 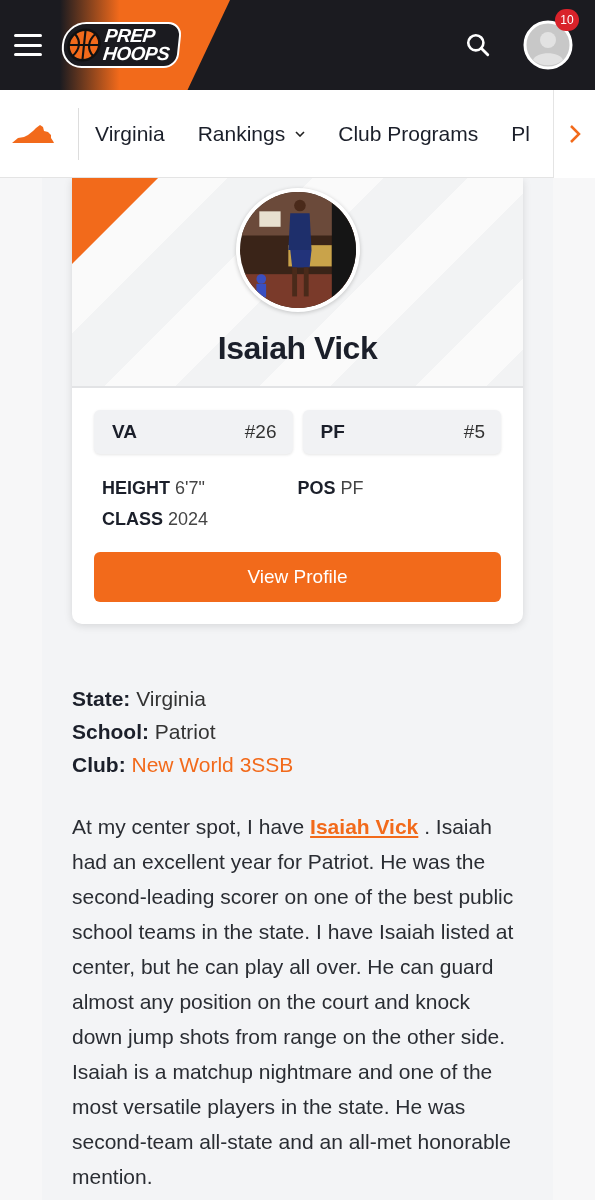 What do you see at coordinates (251, 133) in the screenshot?
I see `nav-link: Rankings` at bounding box center [251, 133].